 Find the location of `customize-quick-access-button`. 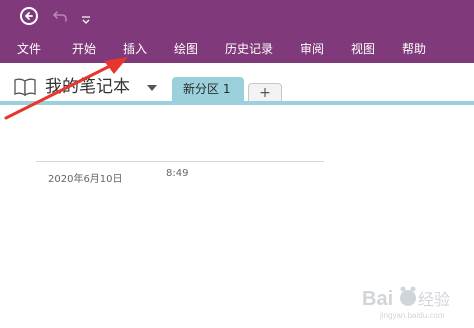

customize-quick-access-button is located at coordinates (86, 17).